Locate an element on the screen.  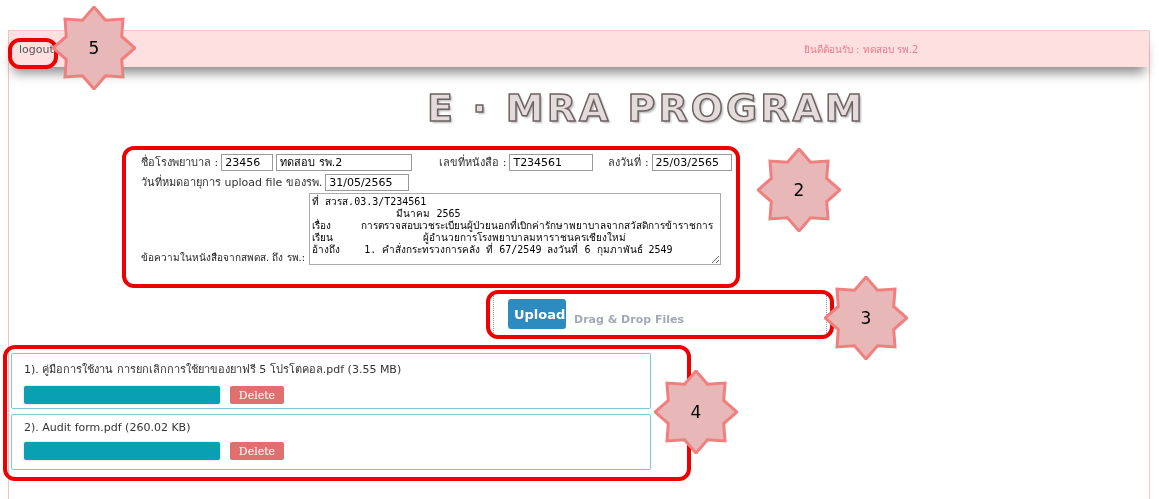
logout-link: logout is located at coordinates (36, 49).